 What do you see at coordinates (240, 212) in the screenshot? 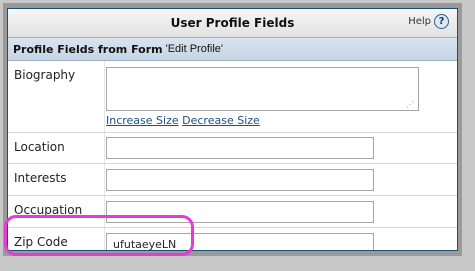
I see `occupation-input` at bounding box center [240, 212].